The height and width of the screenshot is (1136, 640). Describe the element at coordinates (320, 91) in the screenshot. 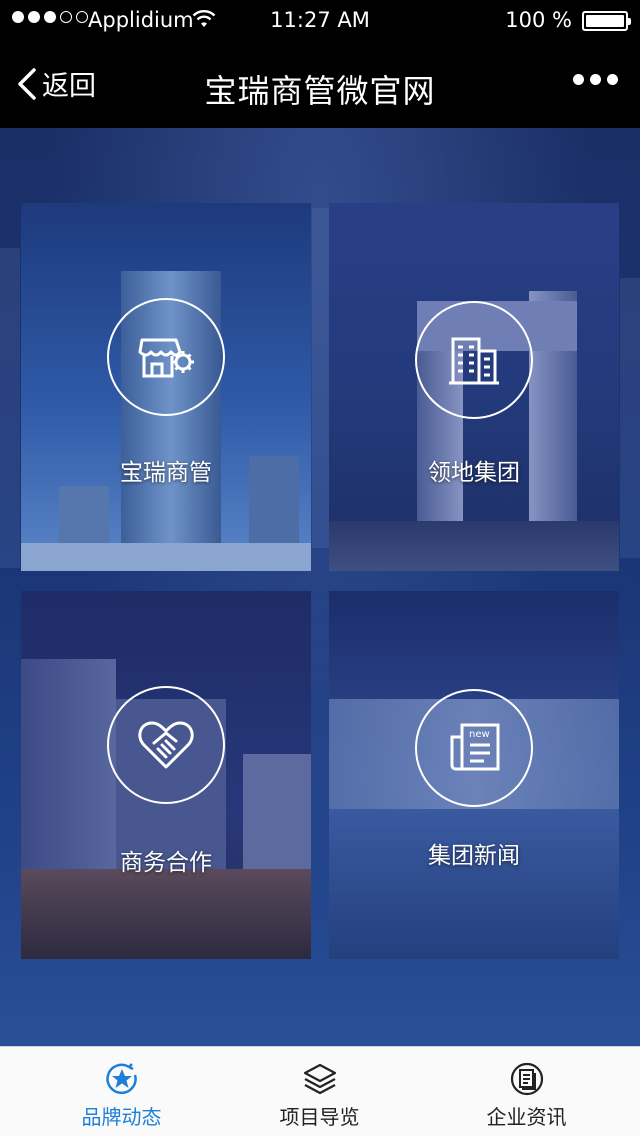

I see `page-title: 宝瑞商管微官网` at that location.